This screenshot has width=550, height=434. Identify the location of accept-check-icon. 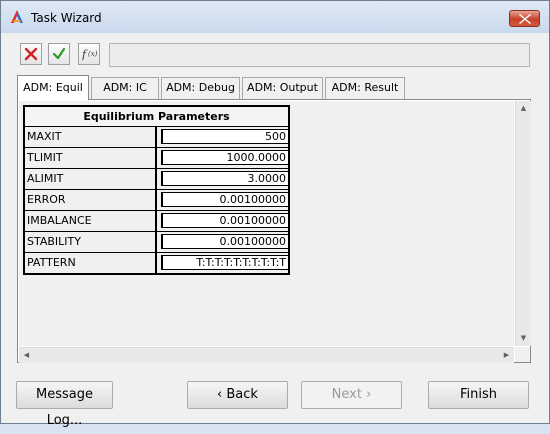
(59, 53).